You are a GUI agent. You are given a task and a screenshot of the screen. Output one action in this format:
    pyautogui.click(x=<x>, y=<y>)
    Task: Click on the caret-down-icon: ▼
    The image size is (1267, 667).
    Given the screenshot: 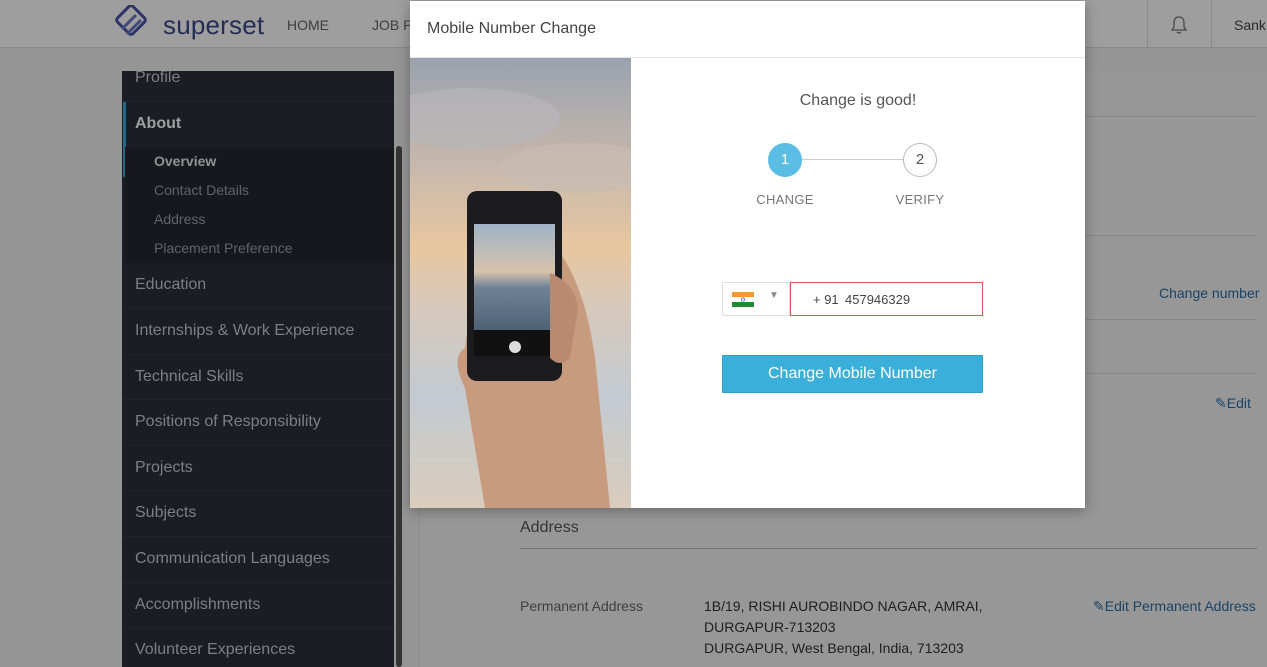 What is the action you would take?
    pyautogui.click(x=774, y=295)
    